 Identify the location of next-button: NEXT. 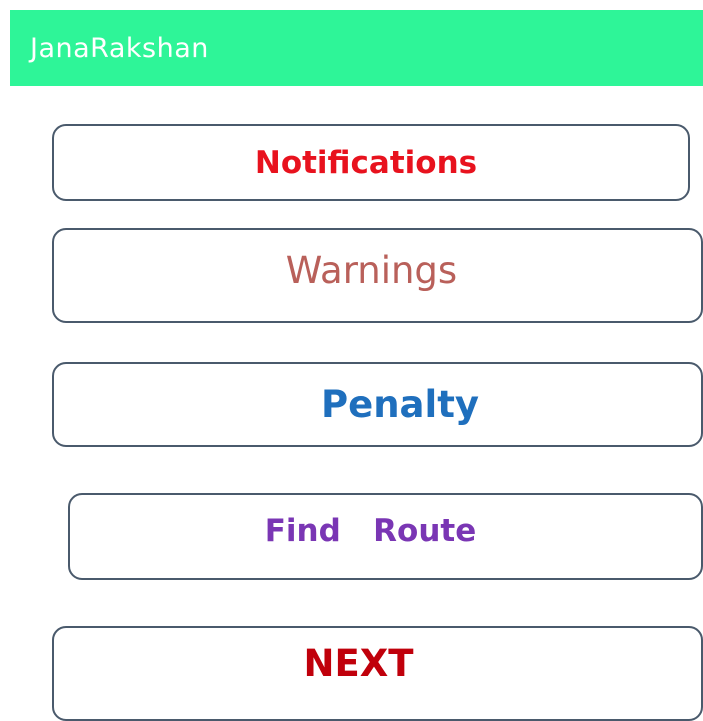
(377, 673).